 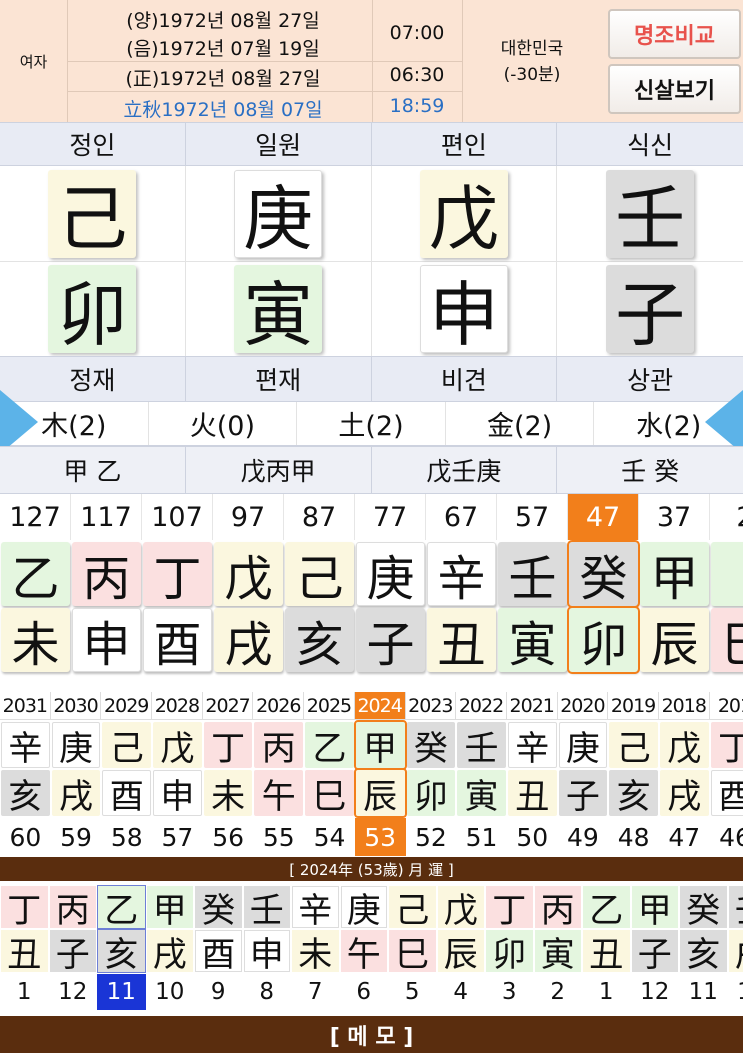 What do you see at coordinates (650, 309) in the screenshot?
I see `year-branch-cell: 子` at bounding box center [650, 309].